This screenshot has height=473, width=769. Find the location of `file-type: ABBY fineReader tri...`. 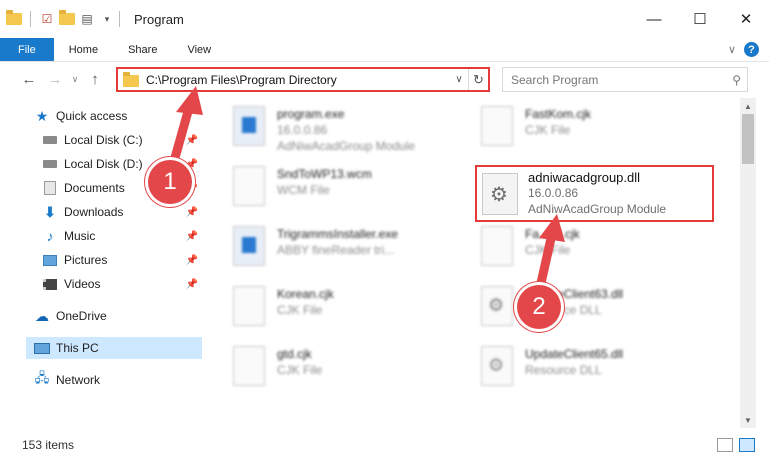

file-type: ABBY fineReader tri... is located at coordinates (336, 250).